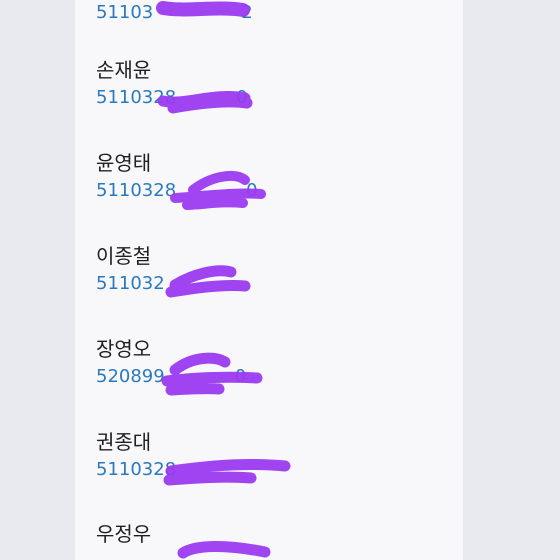  I want to click on list-item: 이종철 511032, so click(130, 274).